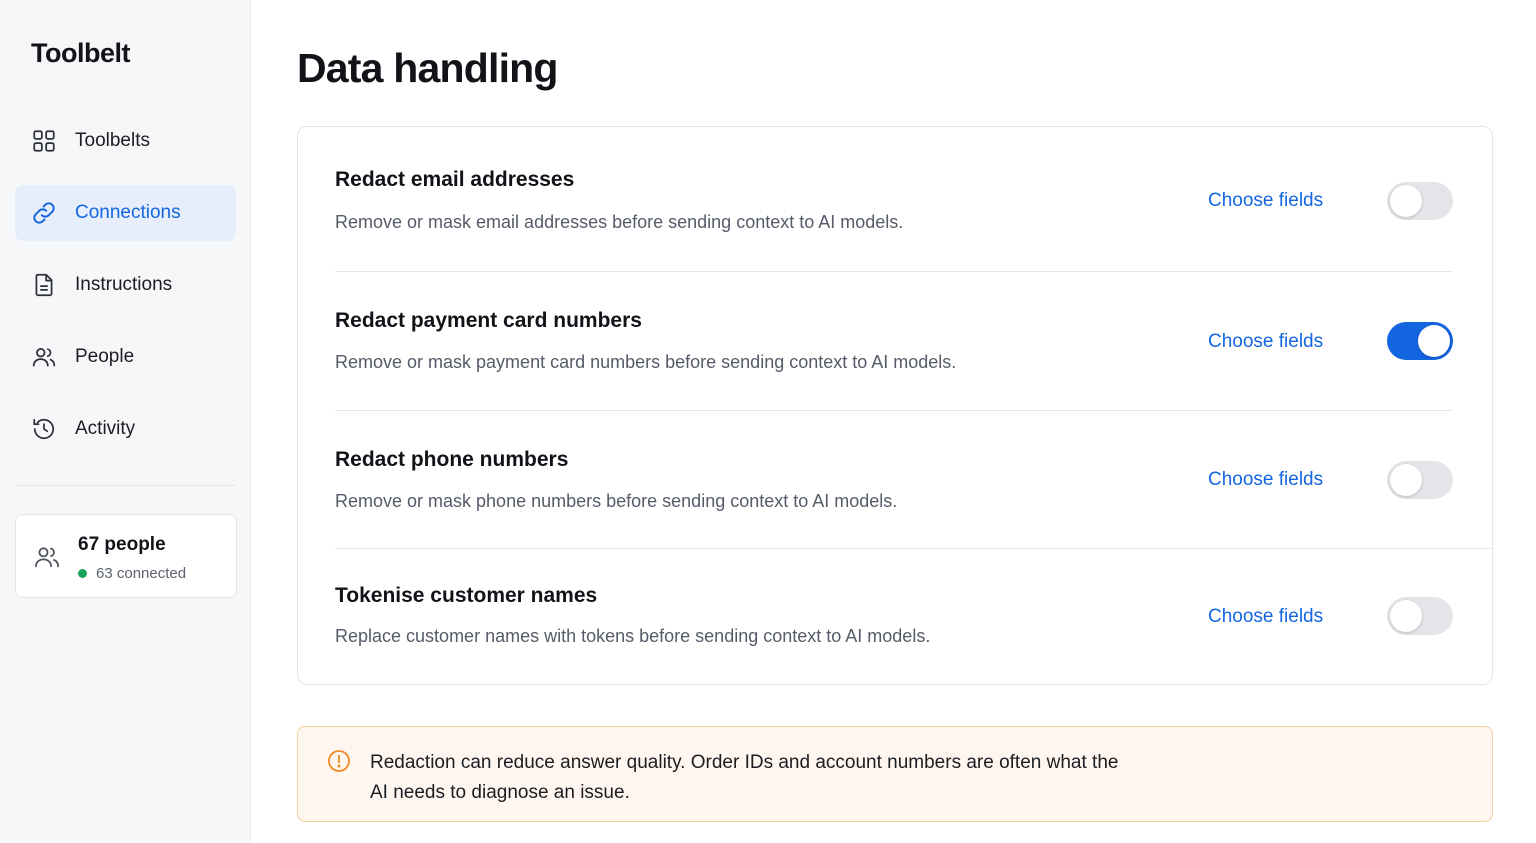 The image size is (1536, 843). Describe the element at coordinates (455, 179) in the screenshot. I see `setting-title: Redact email addresses` at that location.